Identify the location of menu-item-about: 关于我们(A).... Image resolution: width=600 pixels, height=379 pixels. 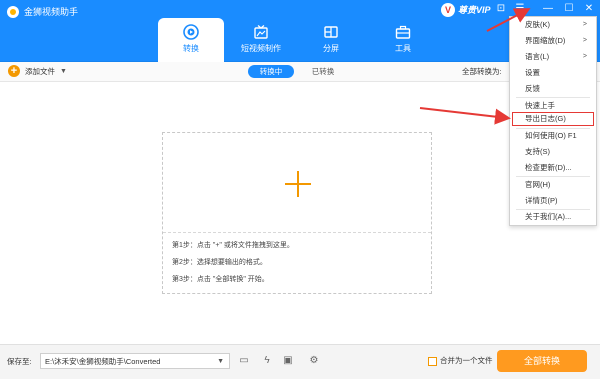
(548, 217).